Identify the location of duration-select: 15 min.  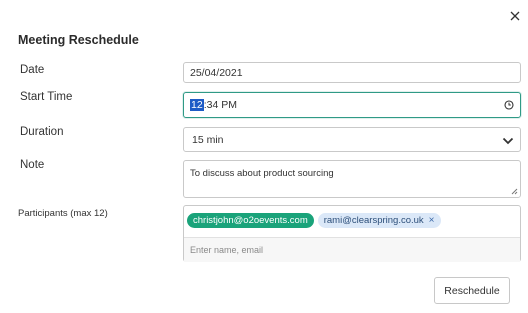
(352, 139).